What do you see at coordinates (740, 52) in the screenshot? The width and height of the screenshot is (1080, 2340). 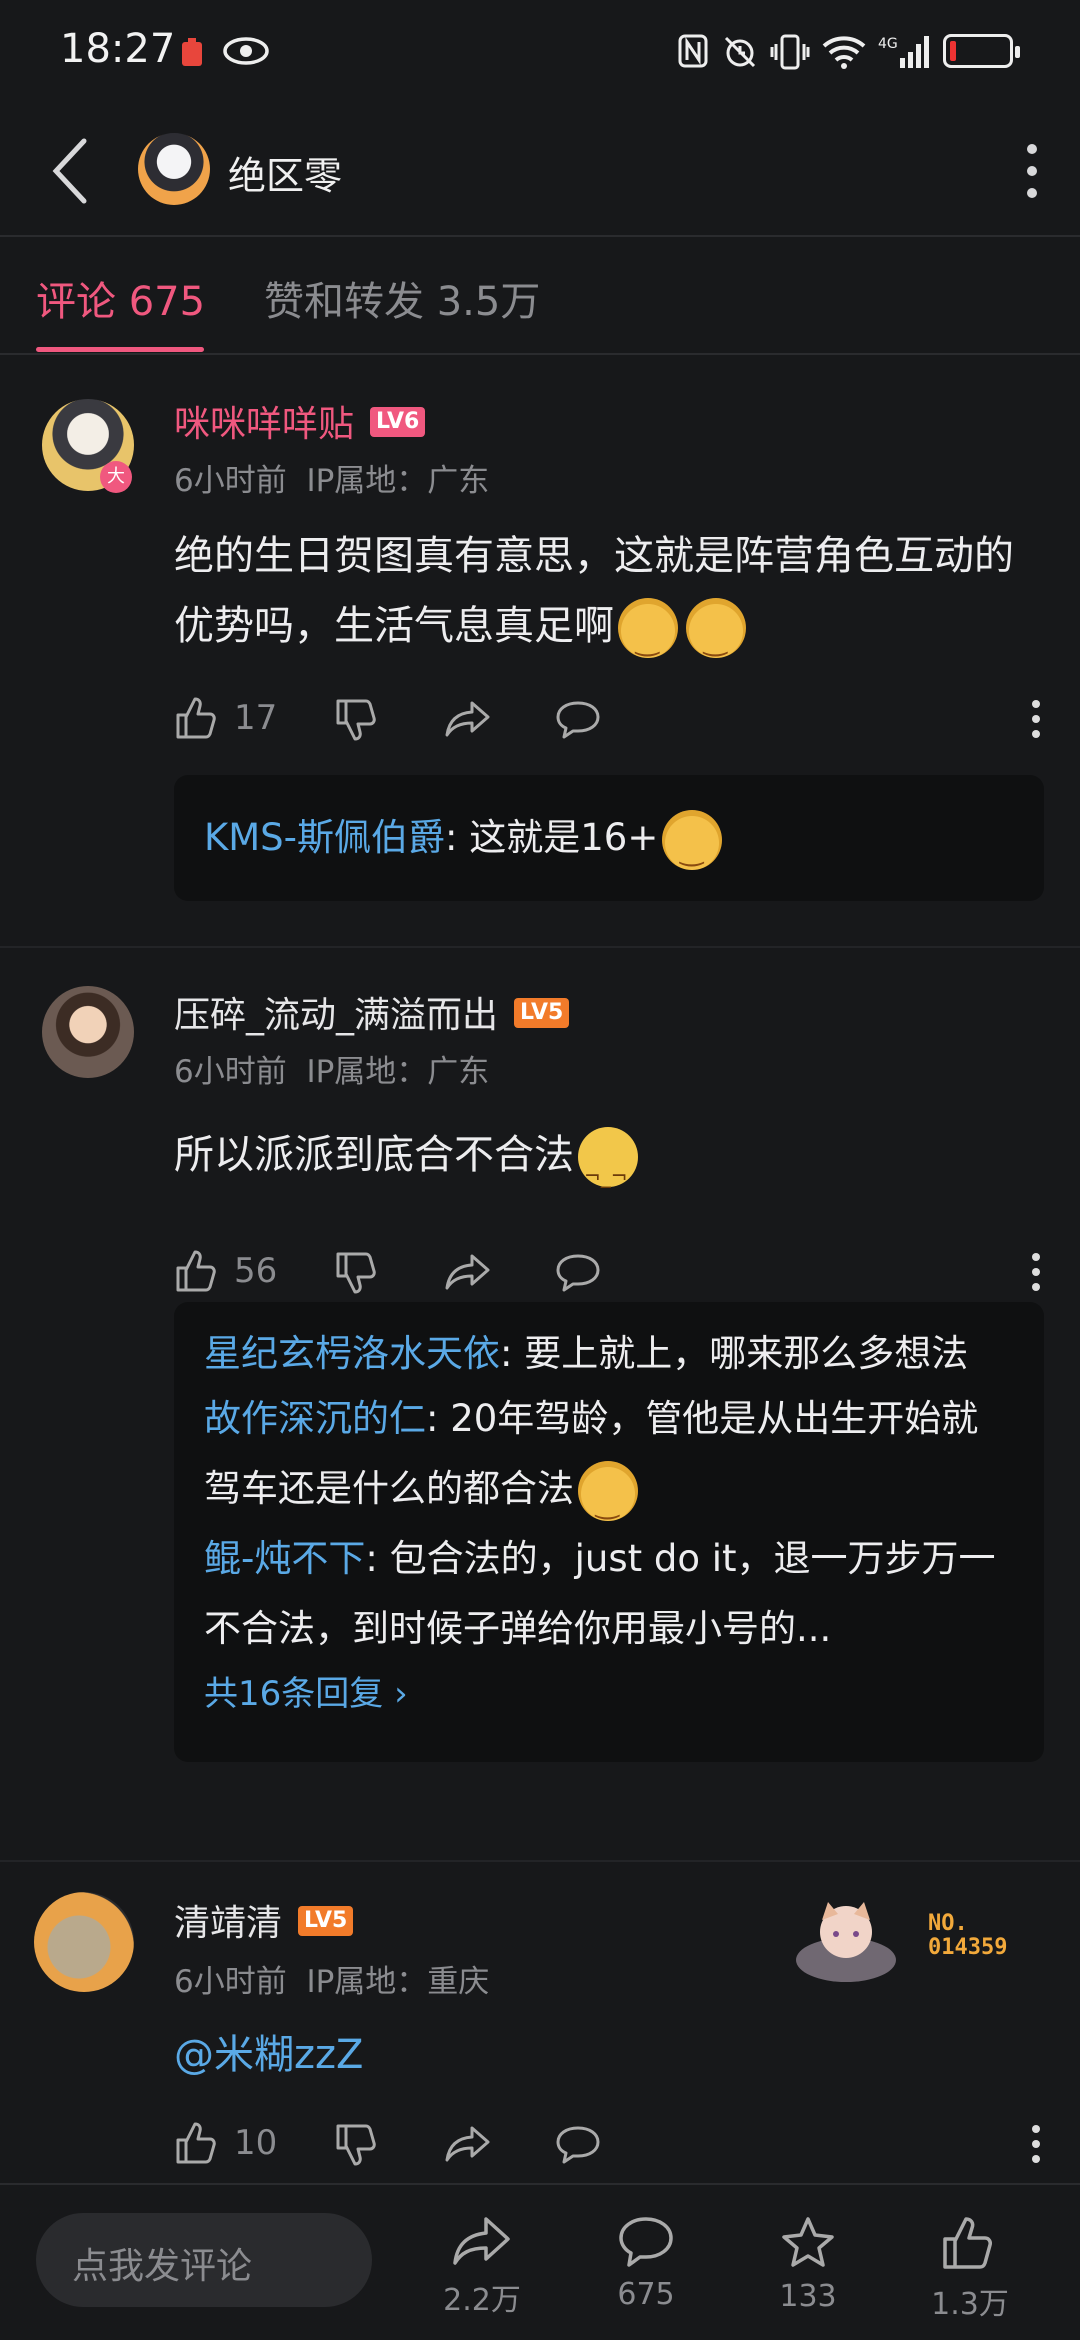 I see `alarm-off-icon` at bounding box center [740, 52].